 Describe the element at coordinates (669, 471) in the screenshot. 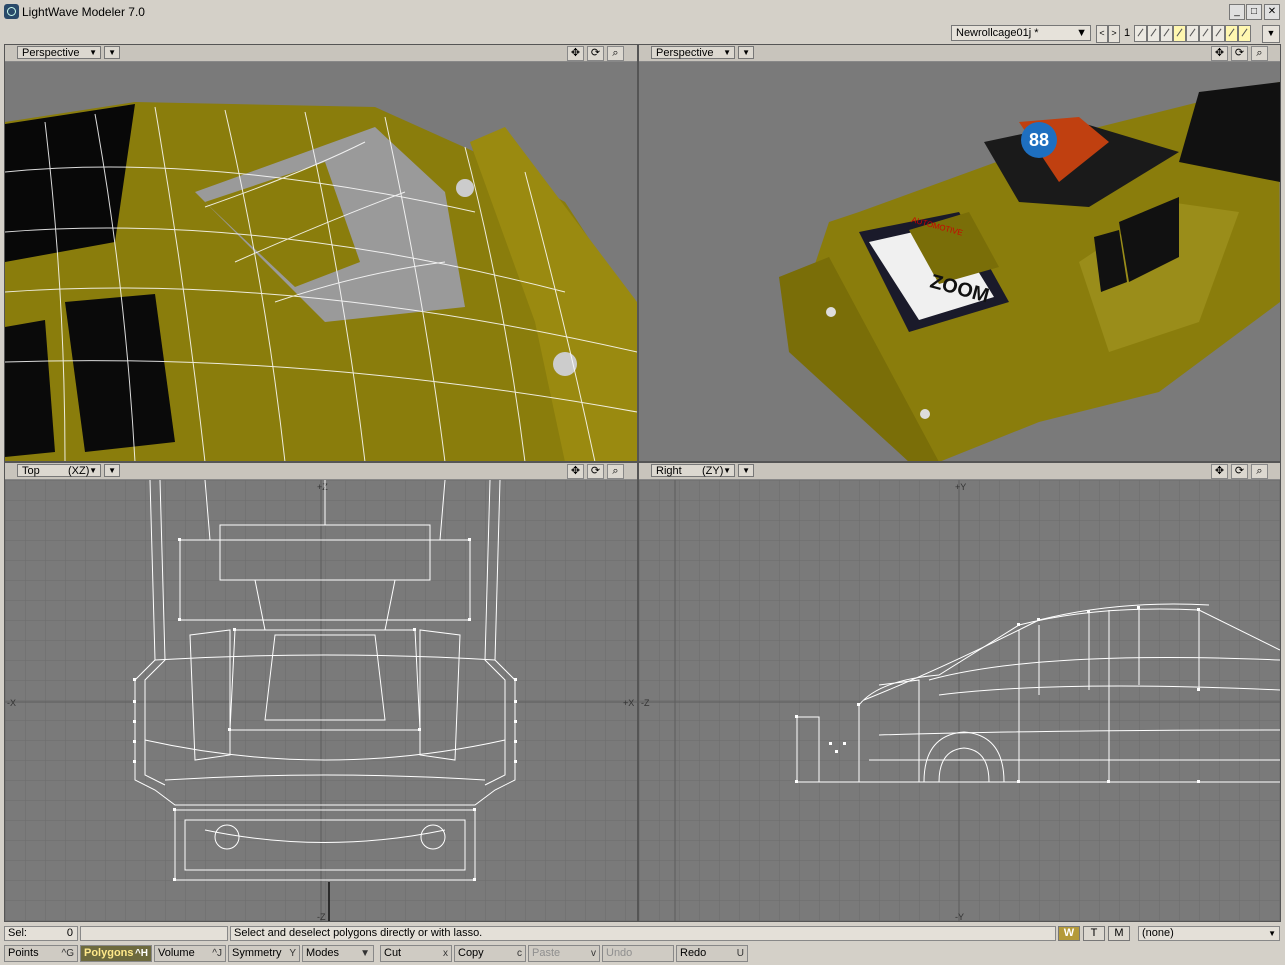

I see `view-type-label: Right` at that location.